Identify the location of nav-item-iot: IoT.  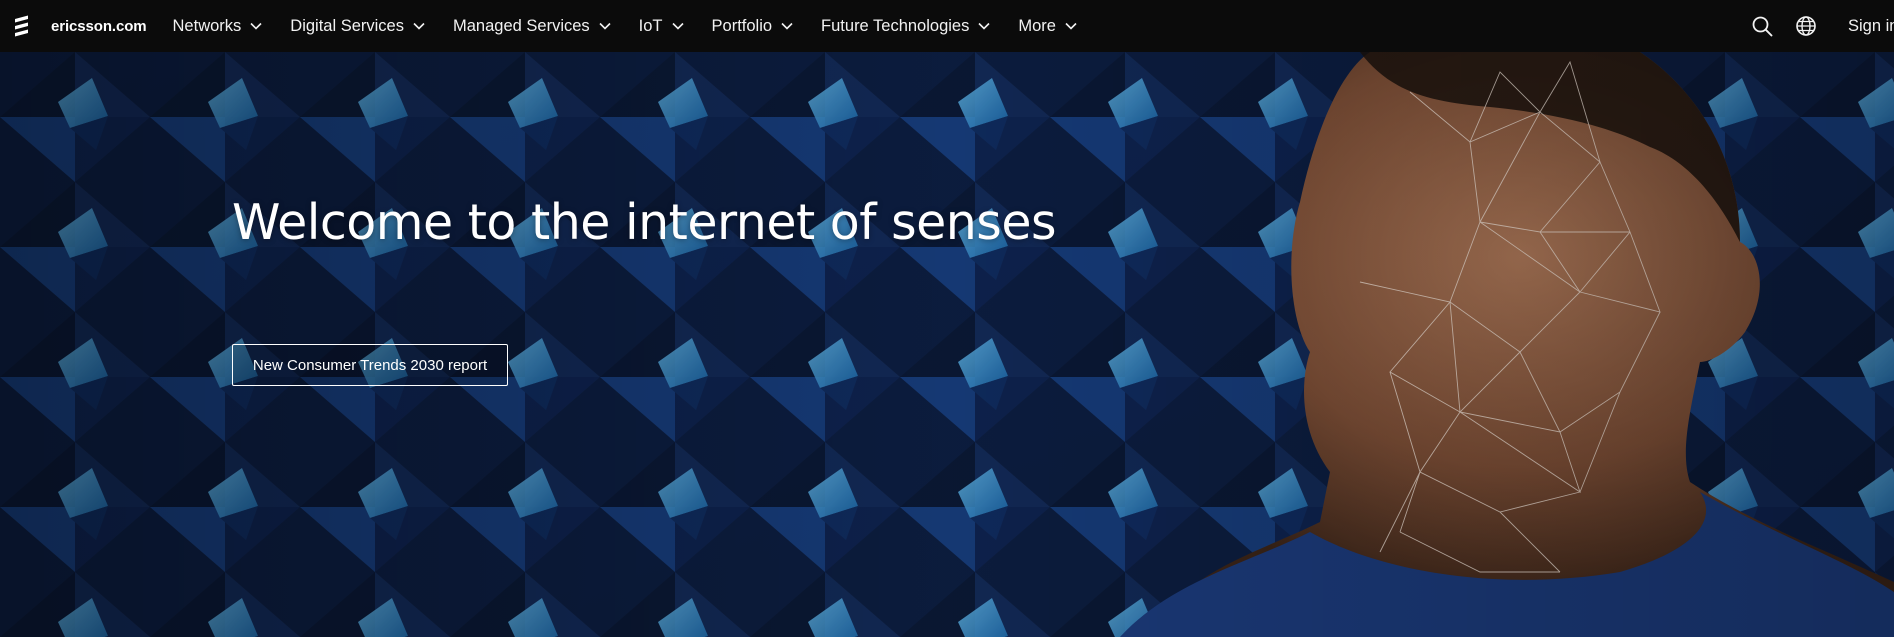
(661, 26).